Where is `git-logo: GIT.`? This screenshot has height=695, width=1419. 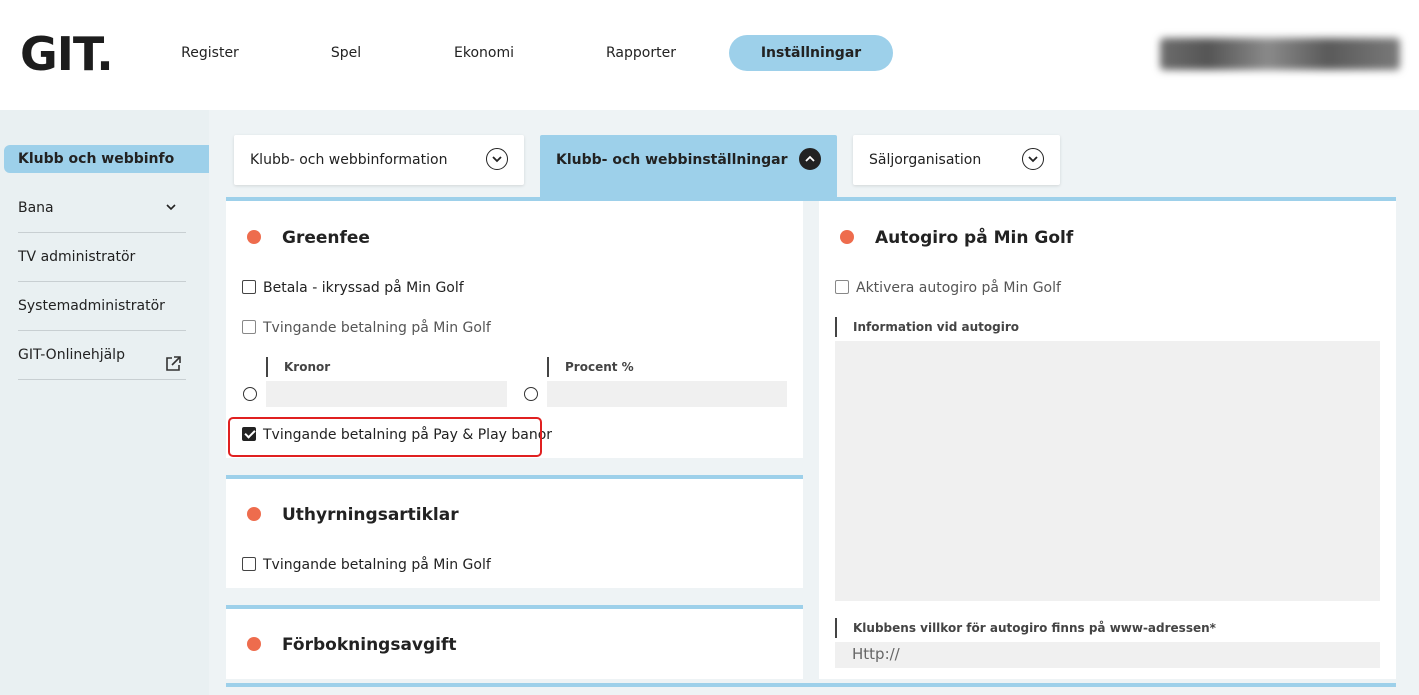
git-logo: GIT. is located at coordinates (67, 54).